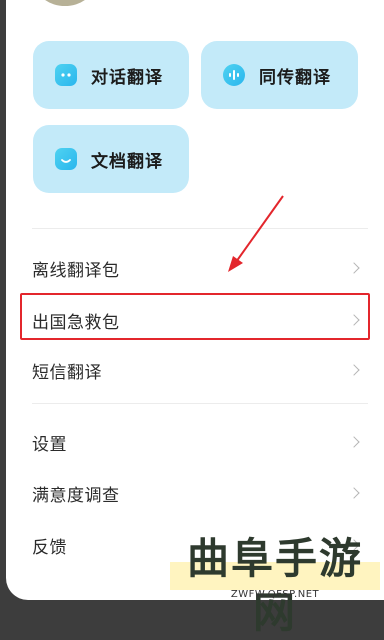 This screenshot has height=640, width=384. I want to click on menu-item-sms-translation: 短信翻译, so click(198, 370).